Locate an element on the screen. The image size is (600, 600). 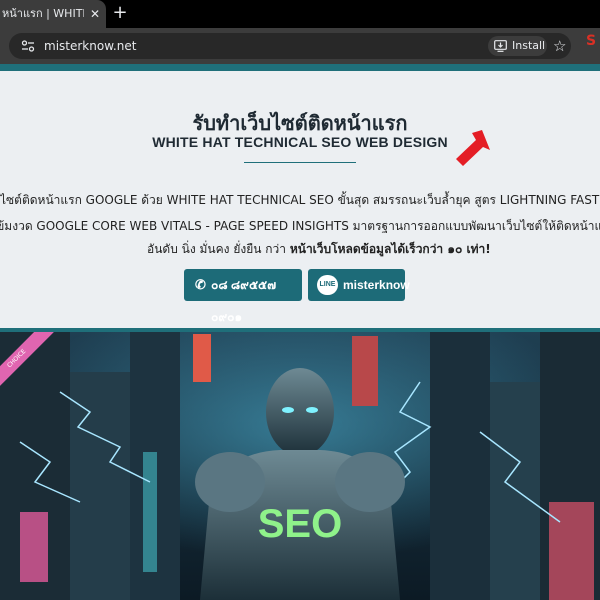
browser-toolbar: misterknow.net Install ☆ S is located at coordinates (300, 46).